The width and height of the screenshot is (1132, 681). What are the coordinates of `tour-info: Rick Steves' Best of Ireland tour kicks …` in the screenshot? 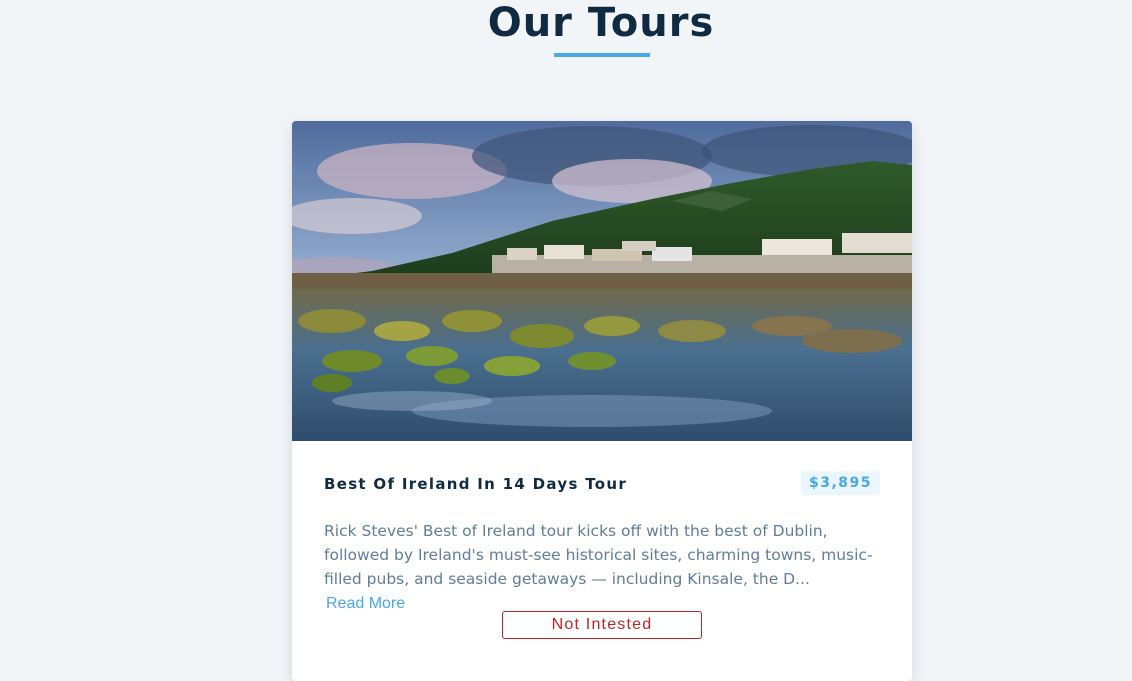 It's located at (602, 567).